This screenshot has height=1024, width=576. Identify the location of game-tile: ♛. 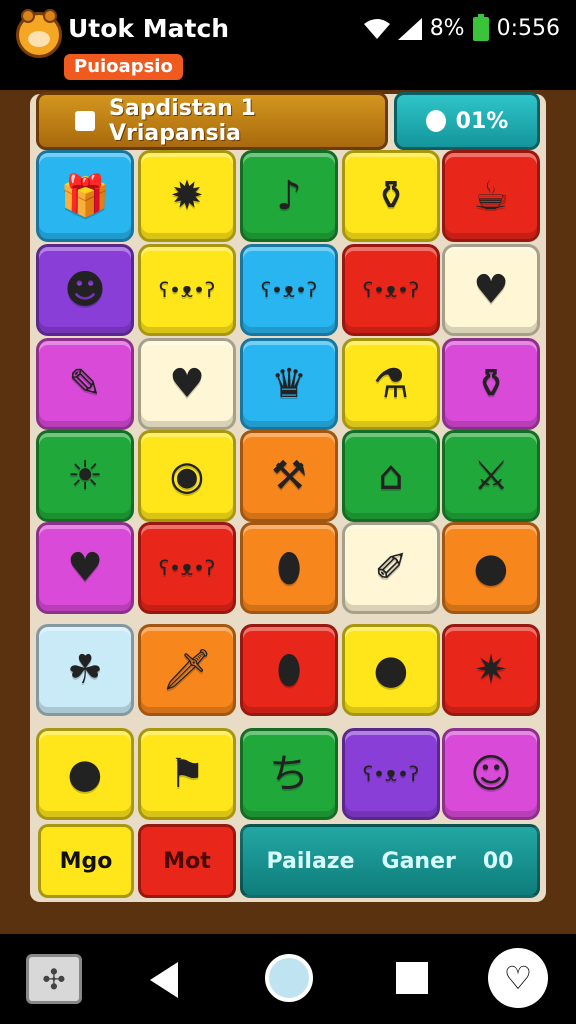
(289, 384).